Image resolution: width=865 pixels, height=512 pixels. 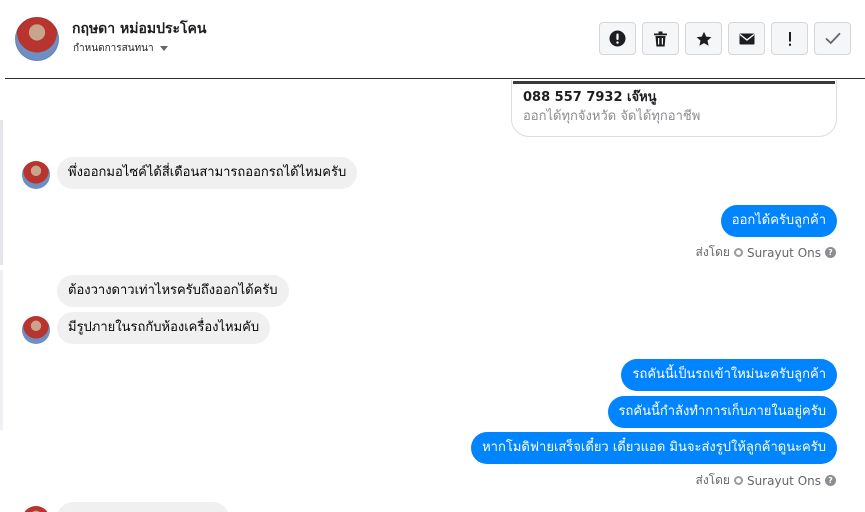 I want to click on check-icon, so click(x=832, y=38).